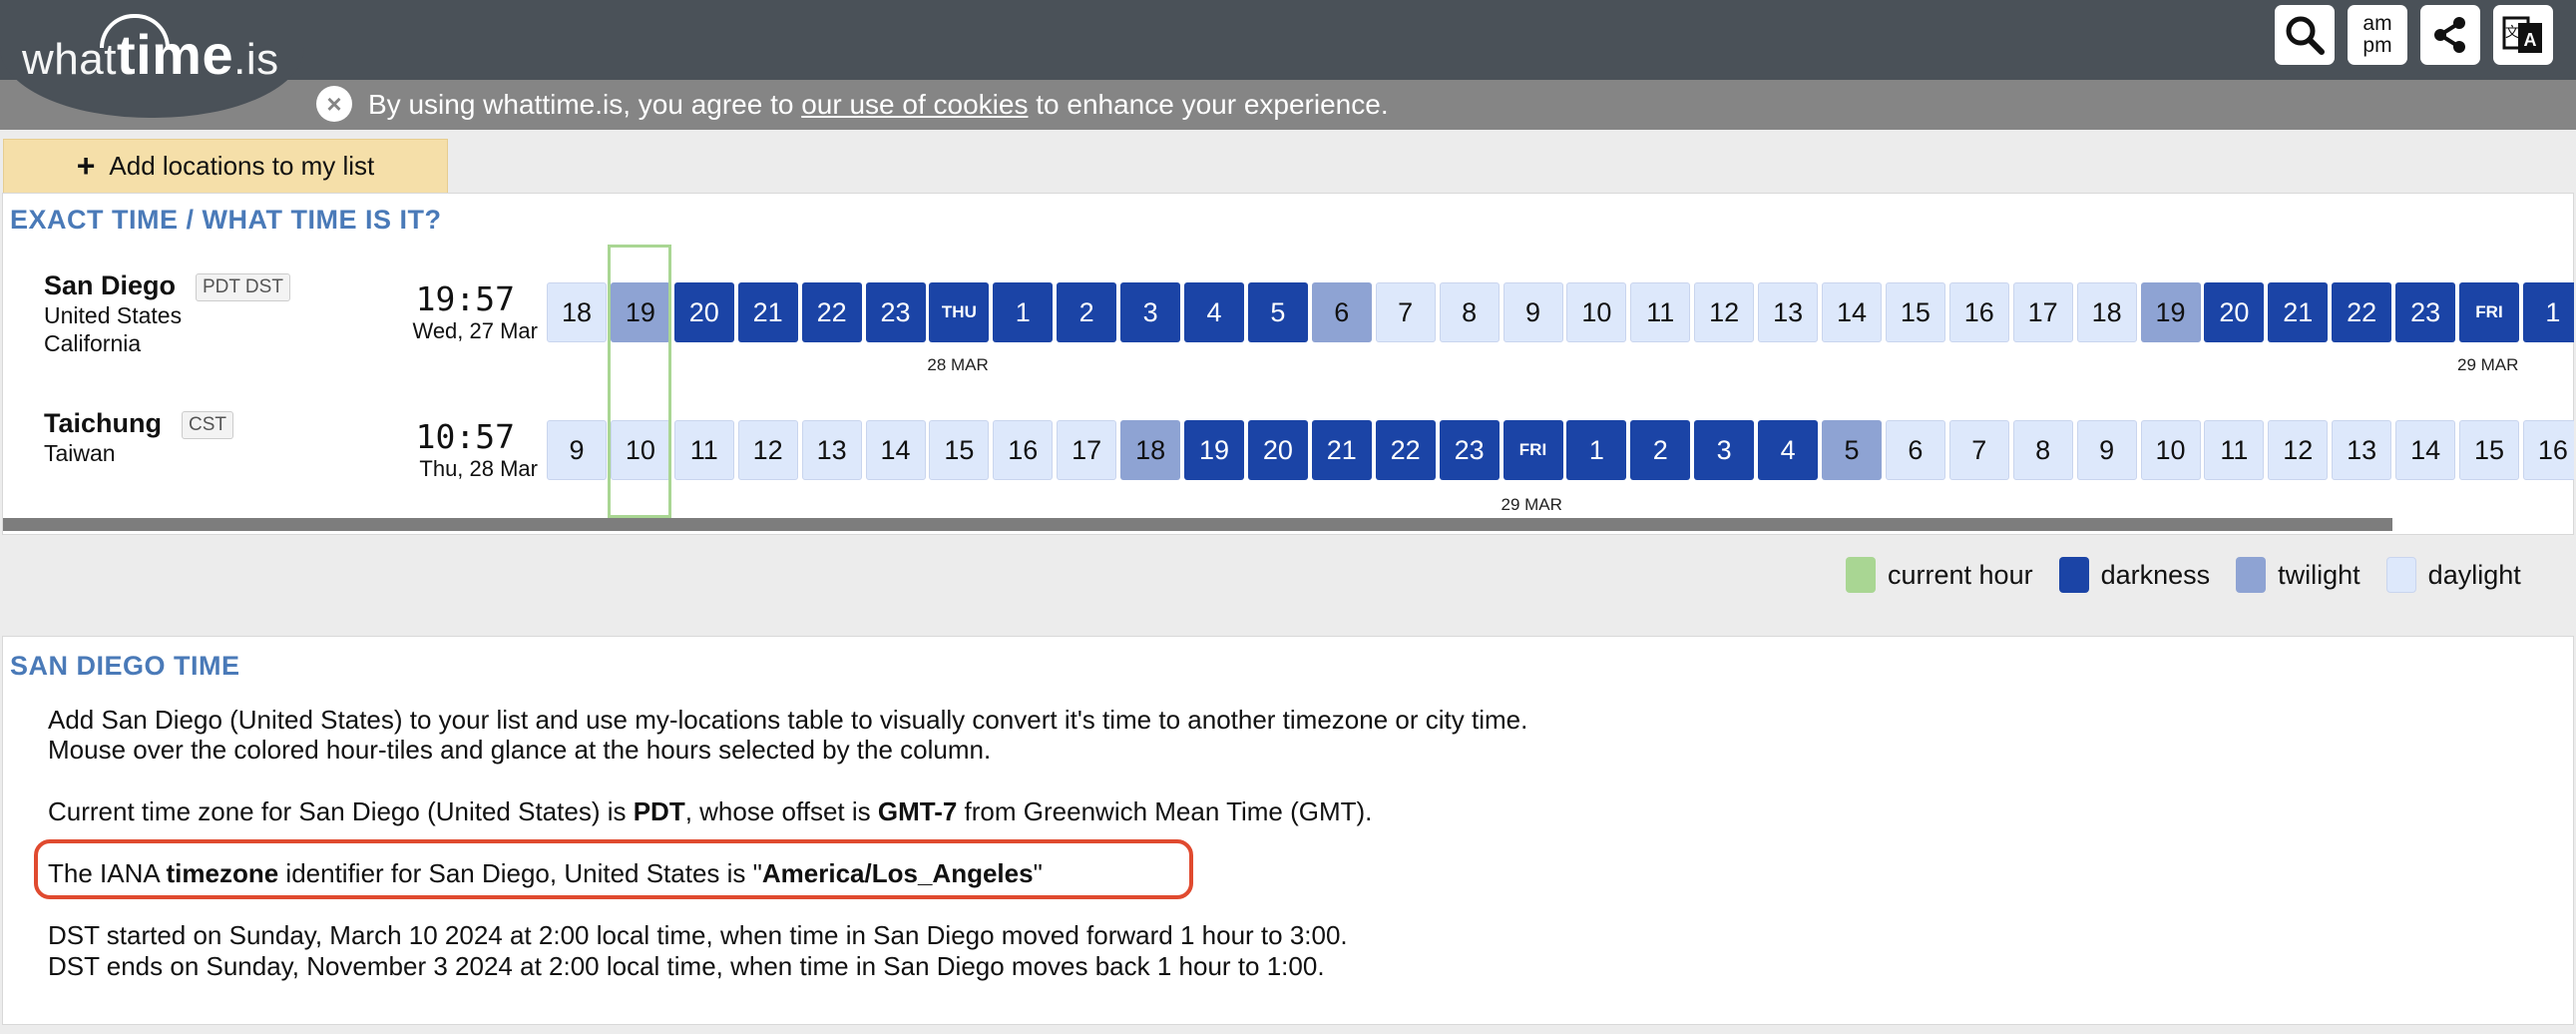 This screenshot has height=1034, width=2576. I want to click on hour-tile: THU, so click(959, 312).